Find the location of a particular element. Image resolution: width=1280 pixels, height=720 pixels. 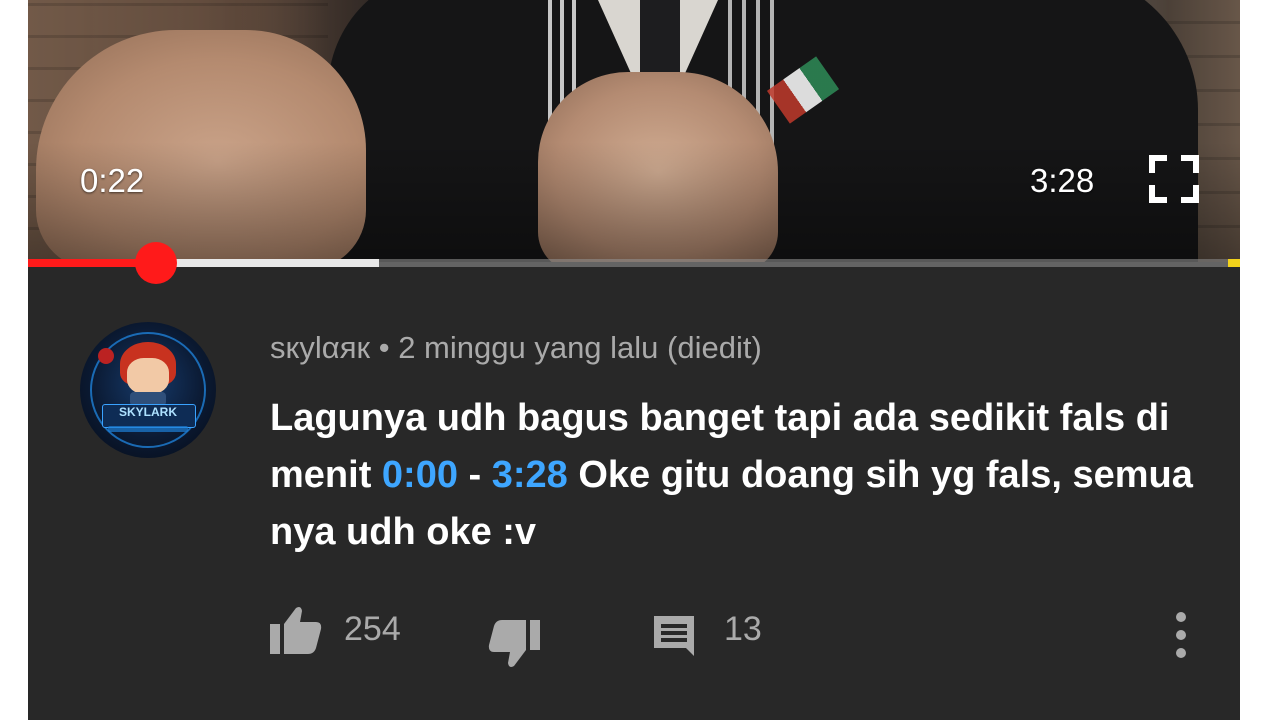

duration: 3:28 is located at coordinates (1062, 180).